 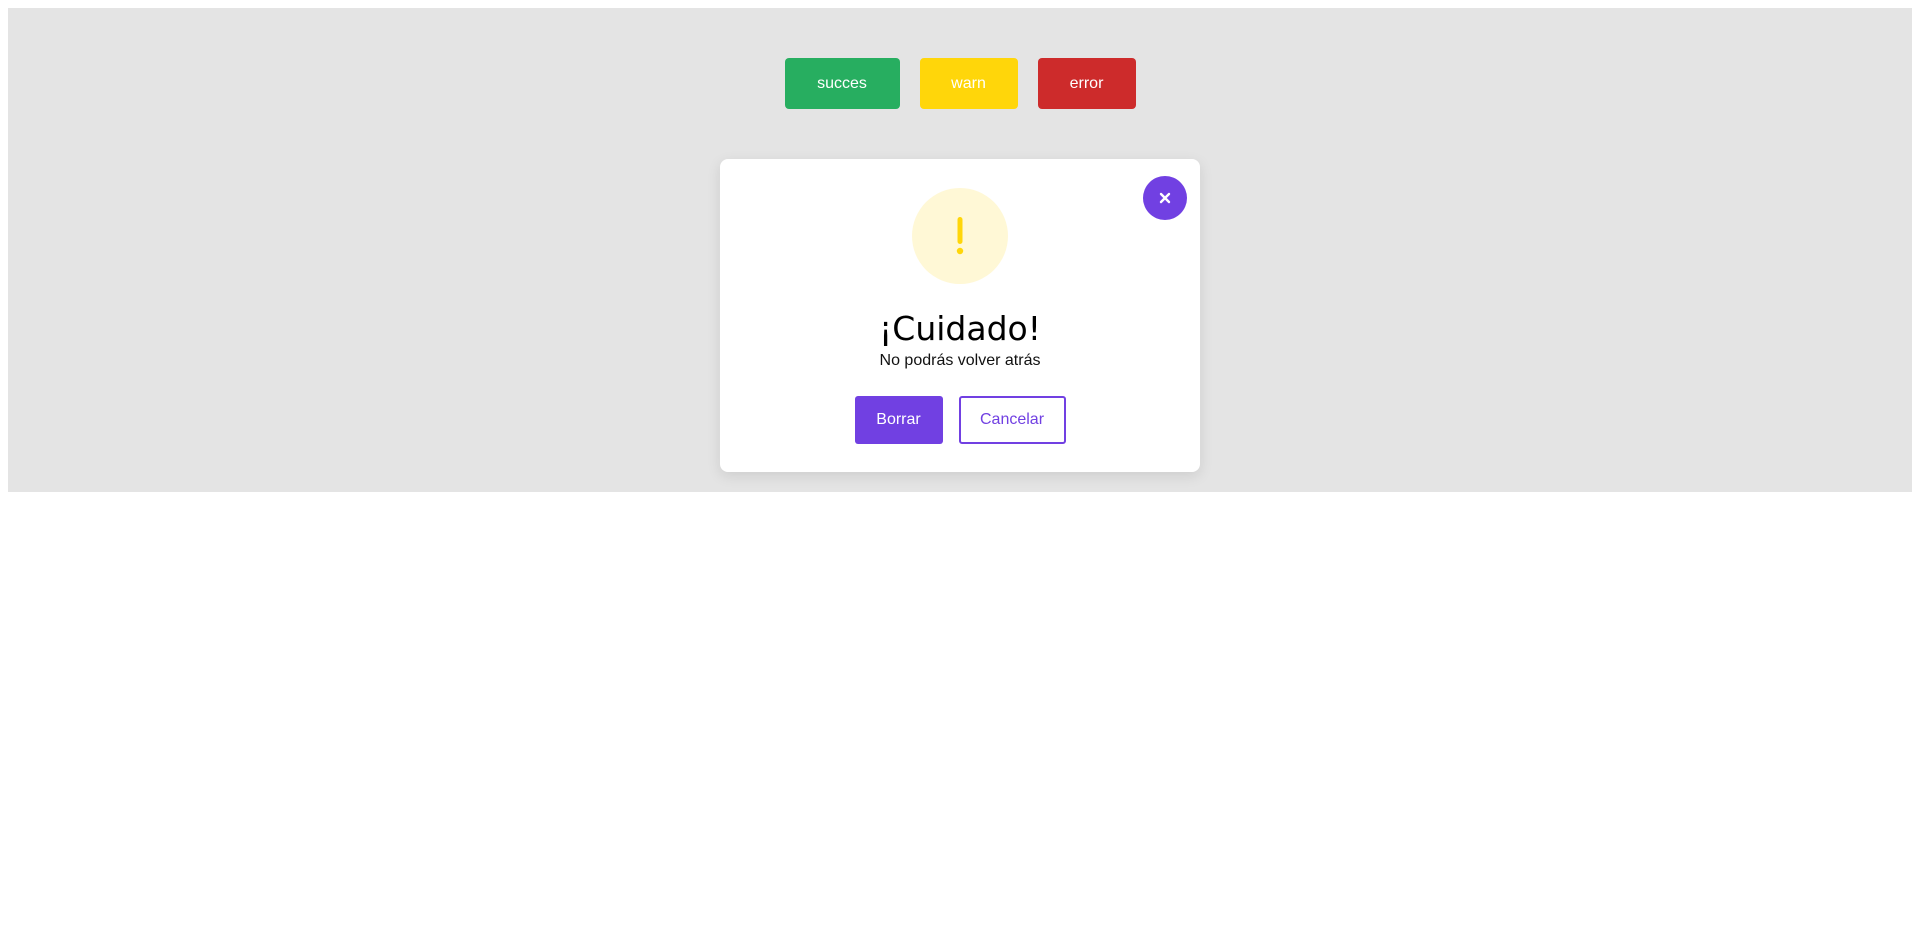 I want to click on exclamation-icon, so click(x=960, y=236).